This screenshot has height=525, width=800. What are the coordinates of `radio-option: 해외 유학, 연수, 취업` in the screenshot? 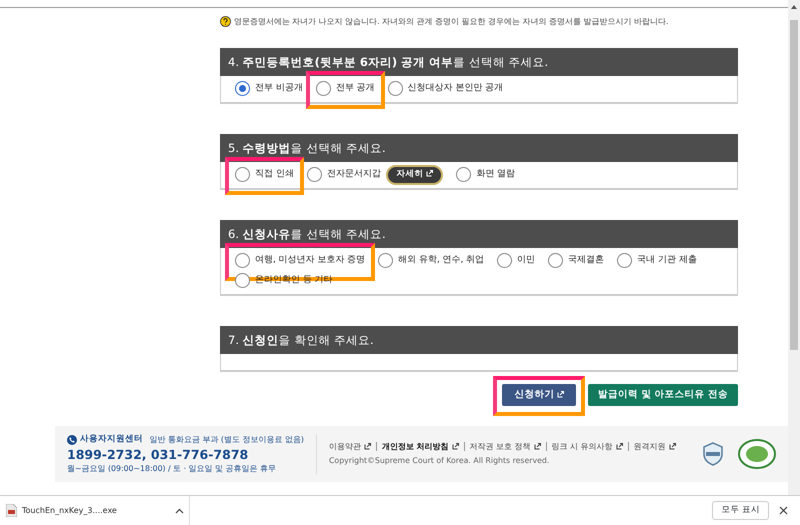 It's located at (431, 260).